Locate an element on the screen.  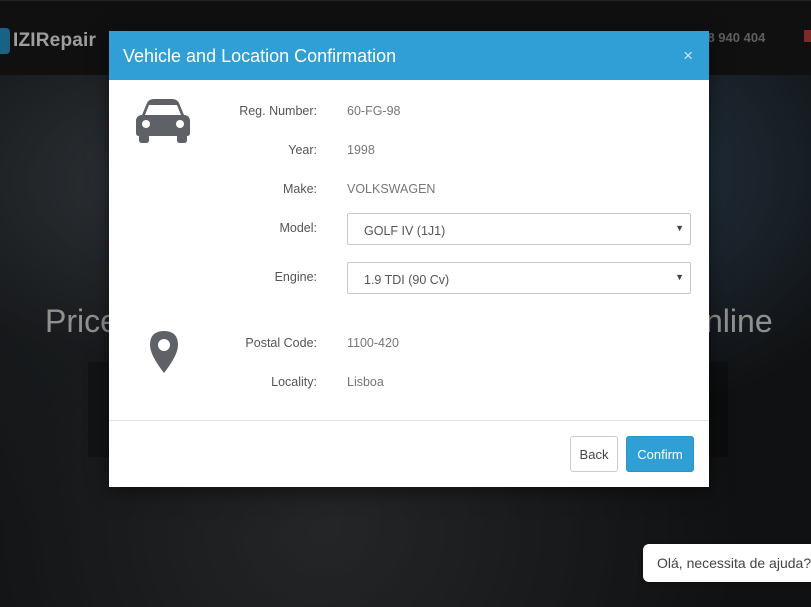
modal-footer: Back Confirm is located at coordinates (409, 454).